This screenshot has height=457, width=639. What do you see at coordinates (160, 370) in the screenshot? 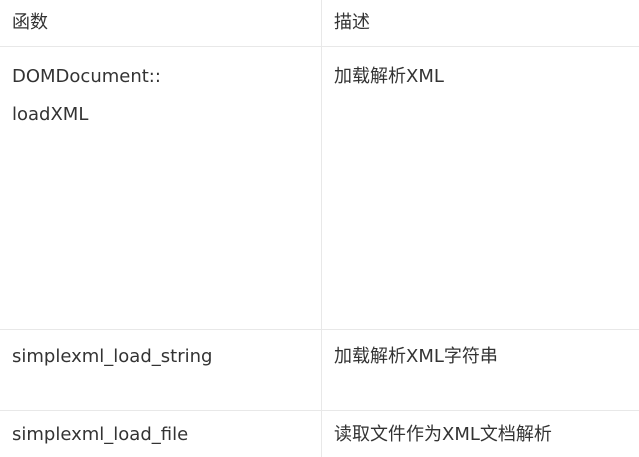
I see `function-cell: simplexml_load_string` at bounding box center [160, 370].